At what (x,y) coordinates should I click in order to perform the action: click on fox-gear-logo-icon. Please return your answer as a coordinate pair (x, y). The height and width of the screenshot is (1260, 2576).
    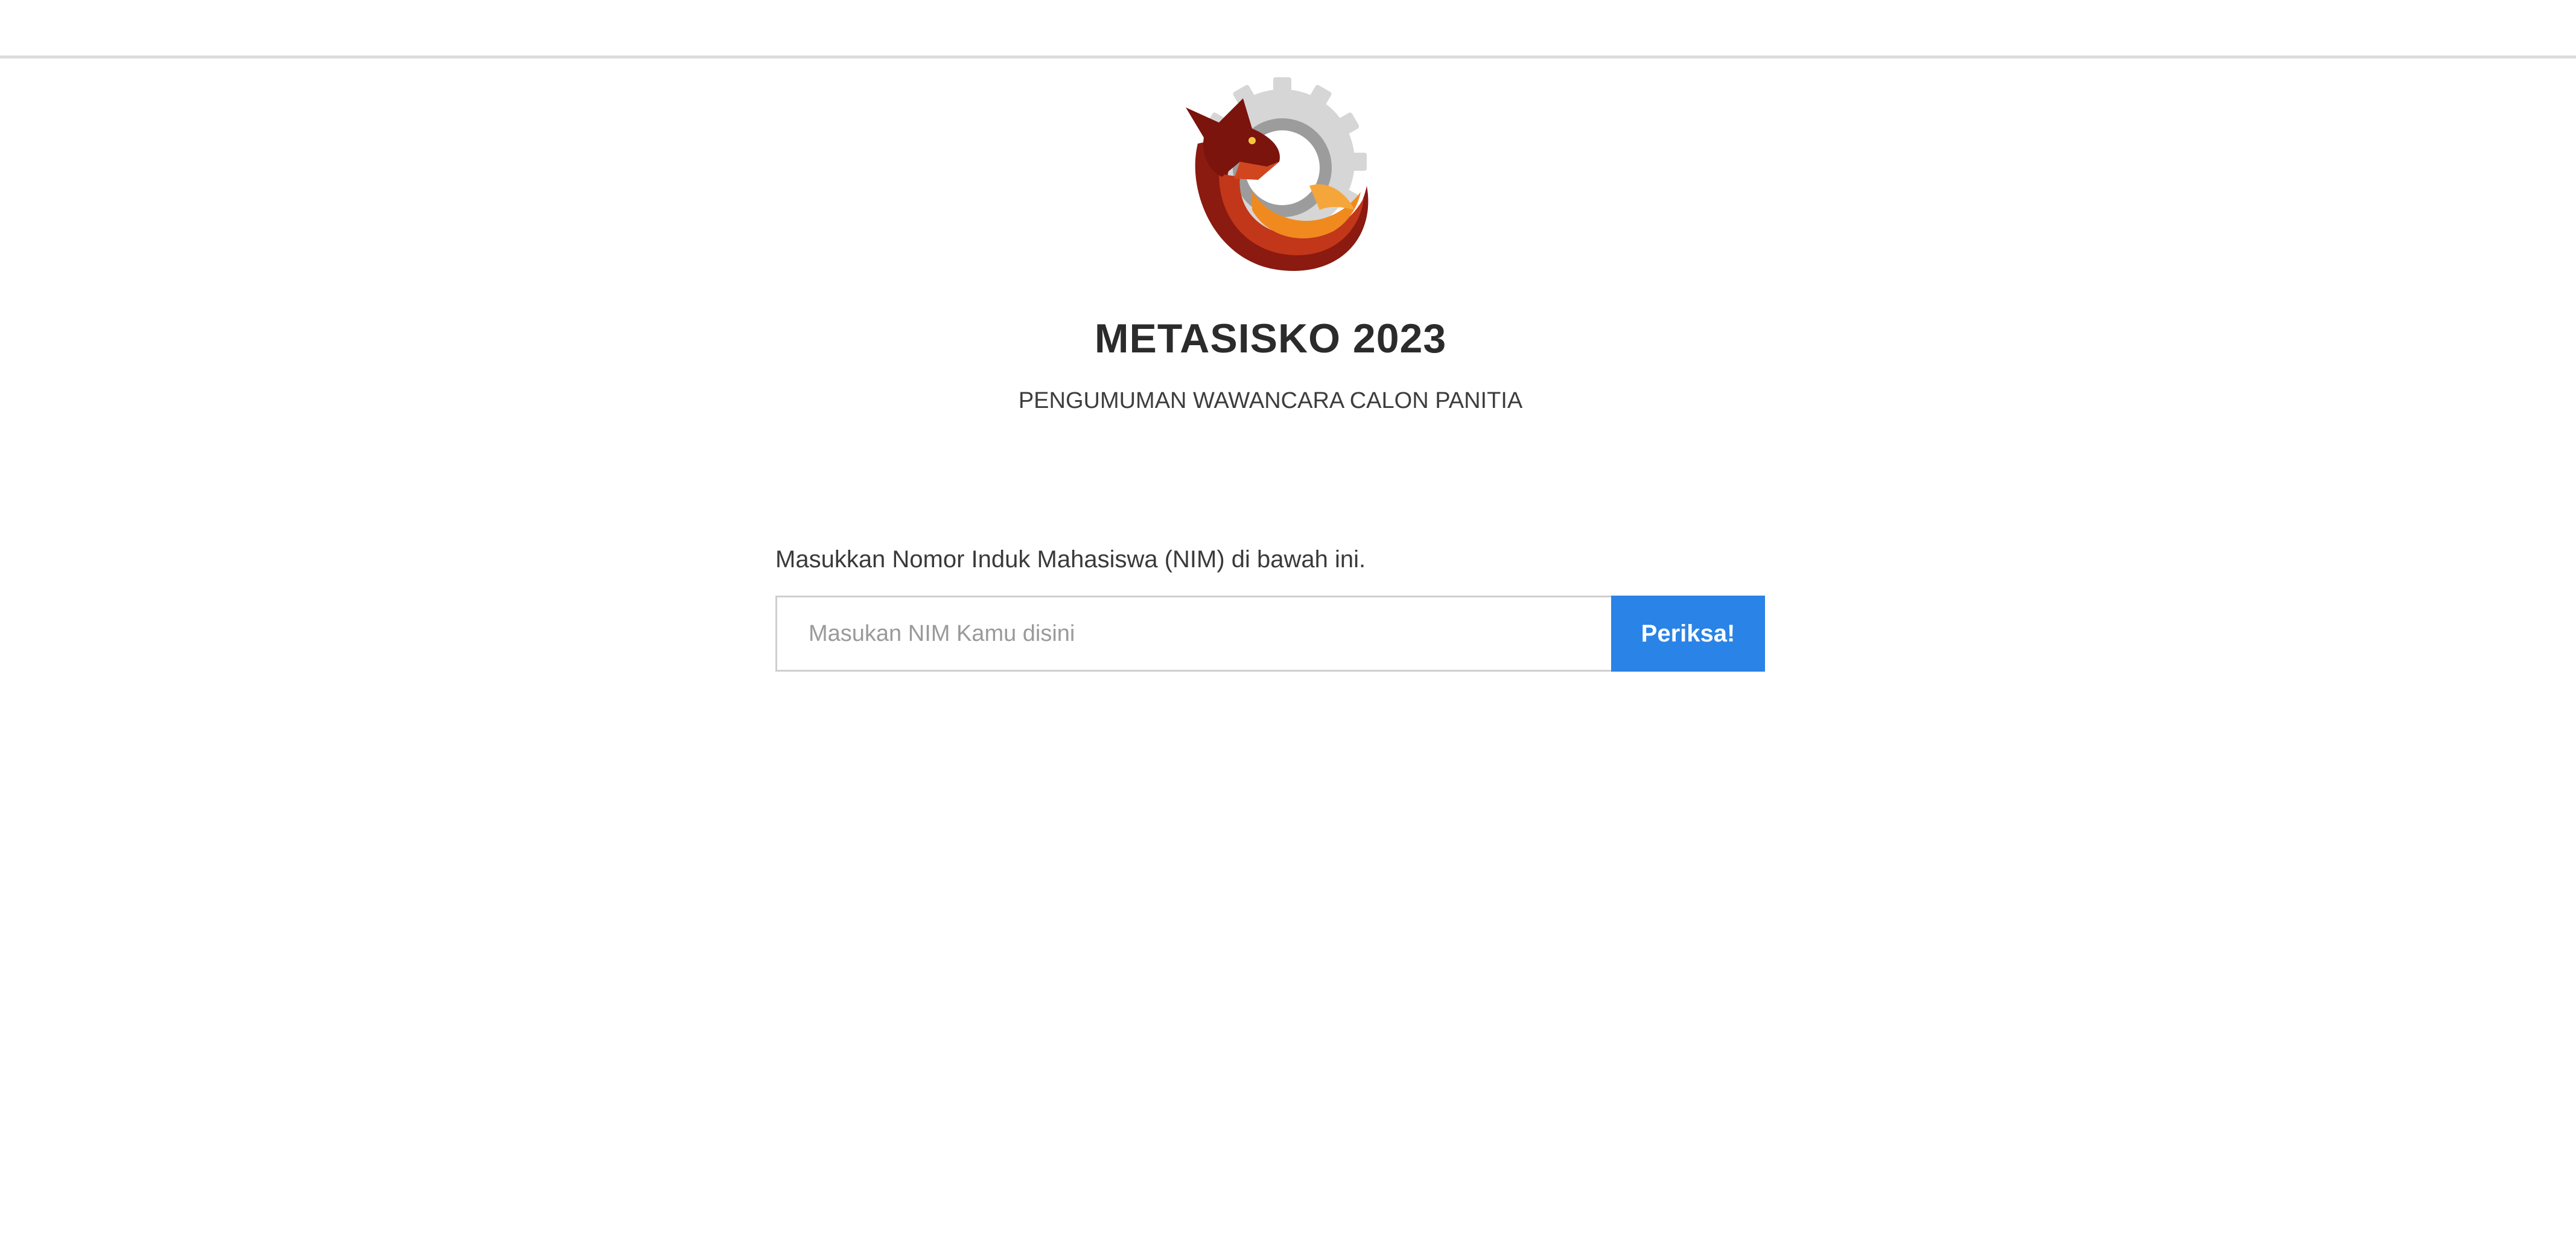
    Looking at the image, I should click on (1271, 175).